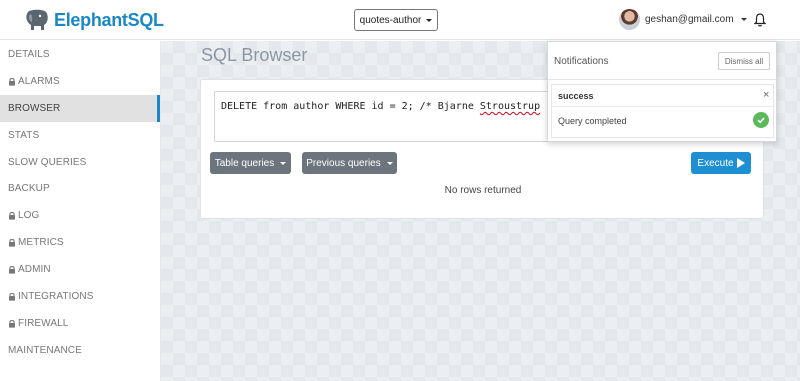 Image resolution: width=800 pixels, height=381 pixels. What do you see at coordinates (80, 54) in the screenshot?
I see `sidebar-item-details: DETAILS` at bounding box center [80, 54].